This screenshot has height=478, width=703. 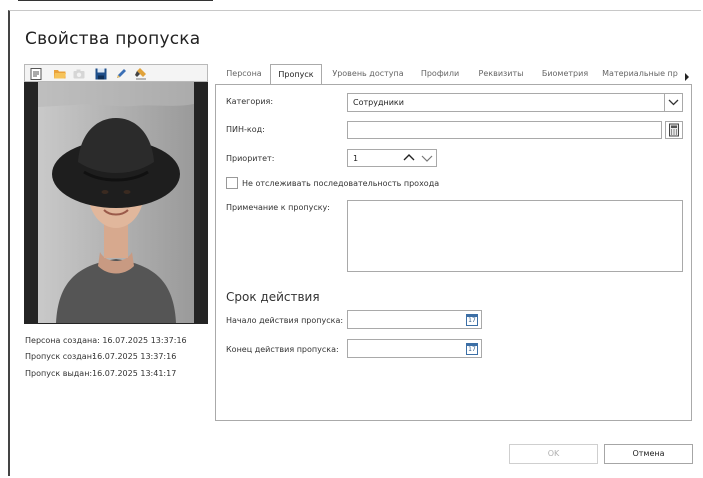 What do you see at coordinates (378, 102) in the screenshot?
I see `category-value: Сотрудники` at bounding box center [378, 102].